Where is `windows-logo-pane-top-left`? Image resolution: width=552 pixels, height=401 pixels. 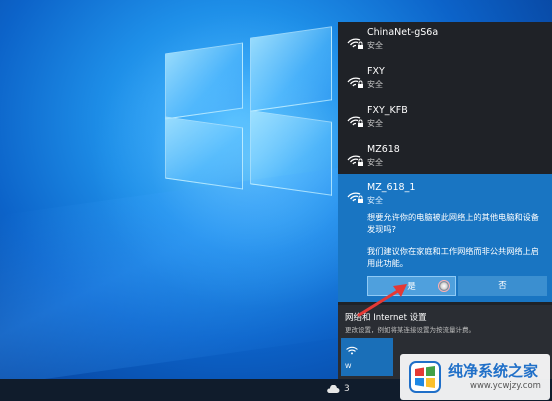 windows-logo-pane-top-left is located at coordinates (204, 81).